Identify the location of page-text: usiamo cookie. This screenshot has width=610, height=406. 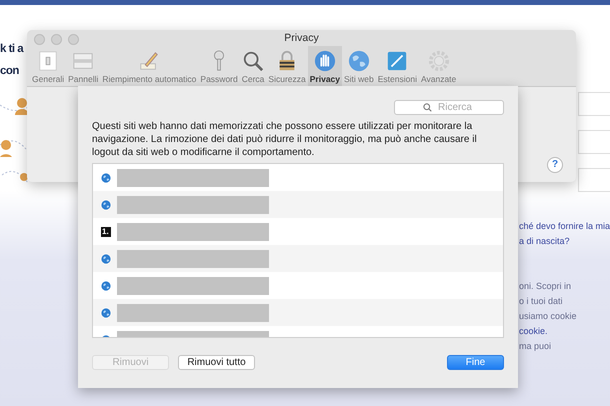
(548, 316).